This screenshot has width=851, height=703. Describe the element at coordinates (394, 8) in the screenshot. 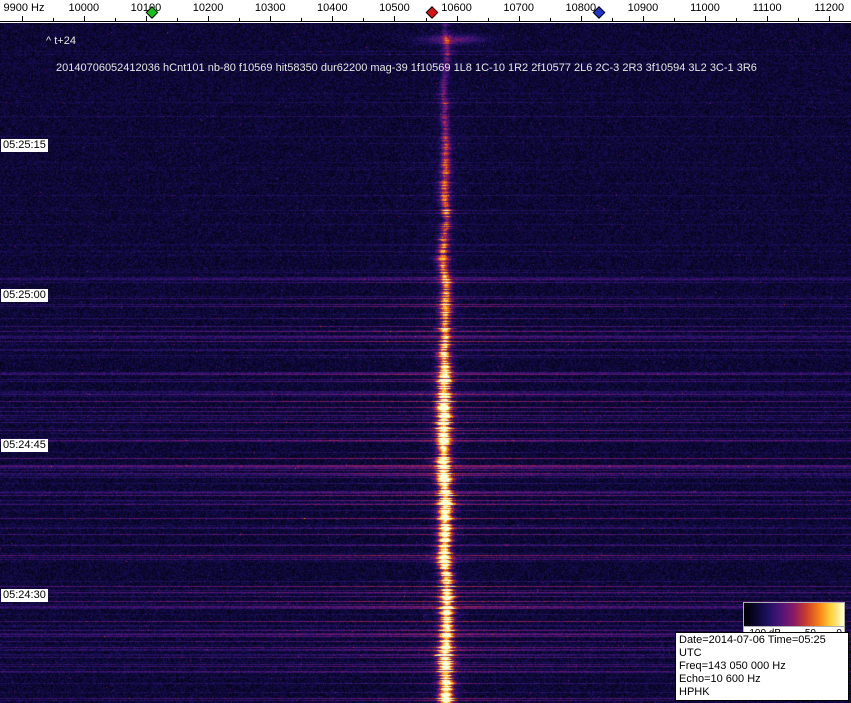

I see `freq-tick-label: 10500` at that location.